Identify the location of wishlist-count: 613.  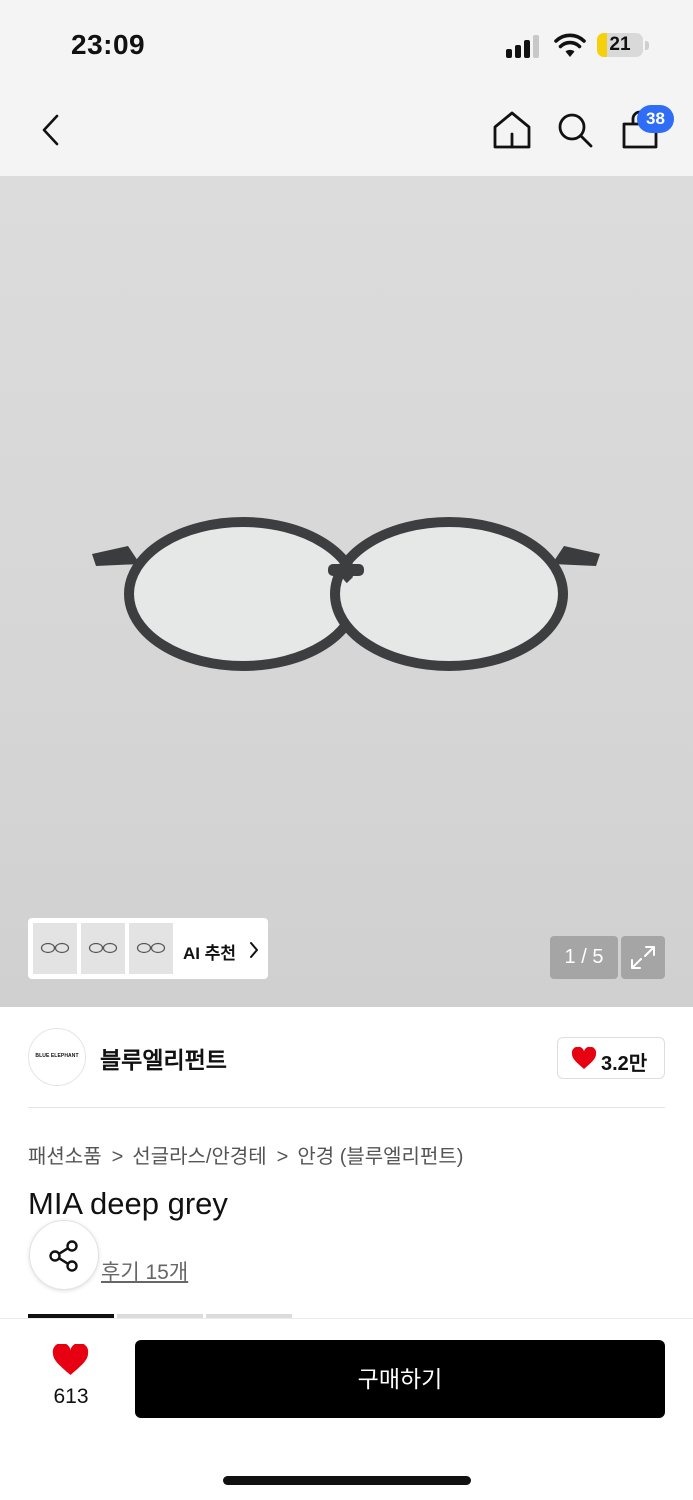
(71, 1396).